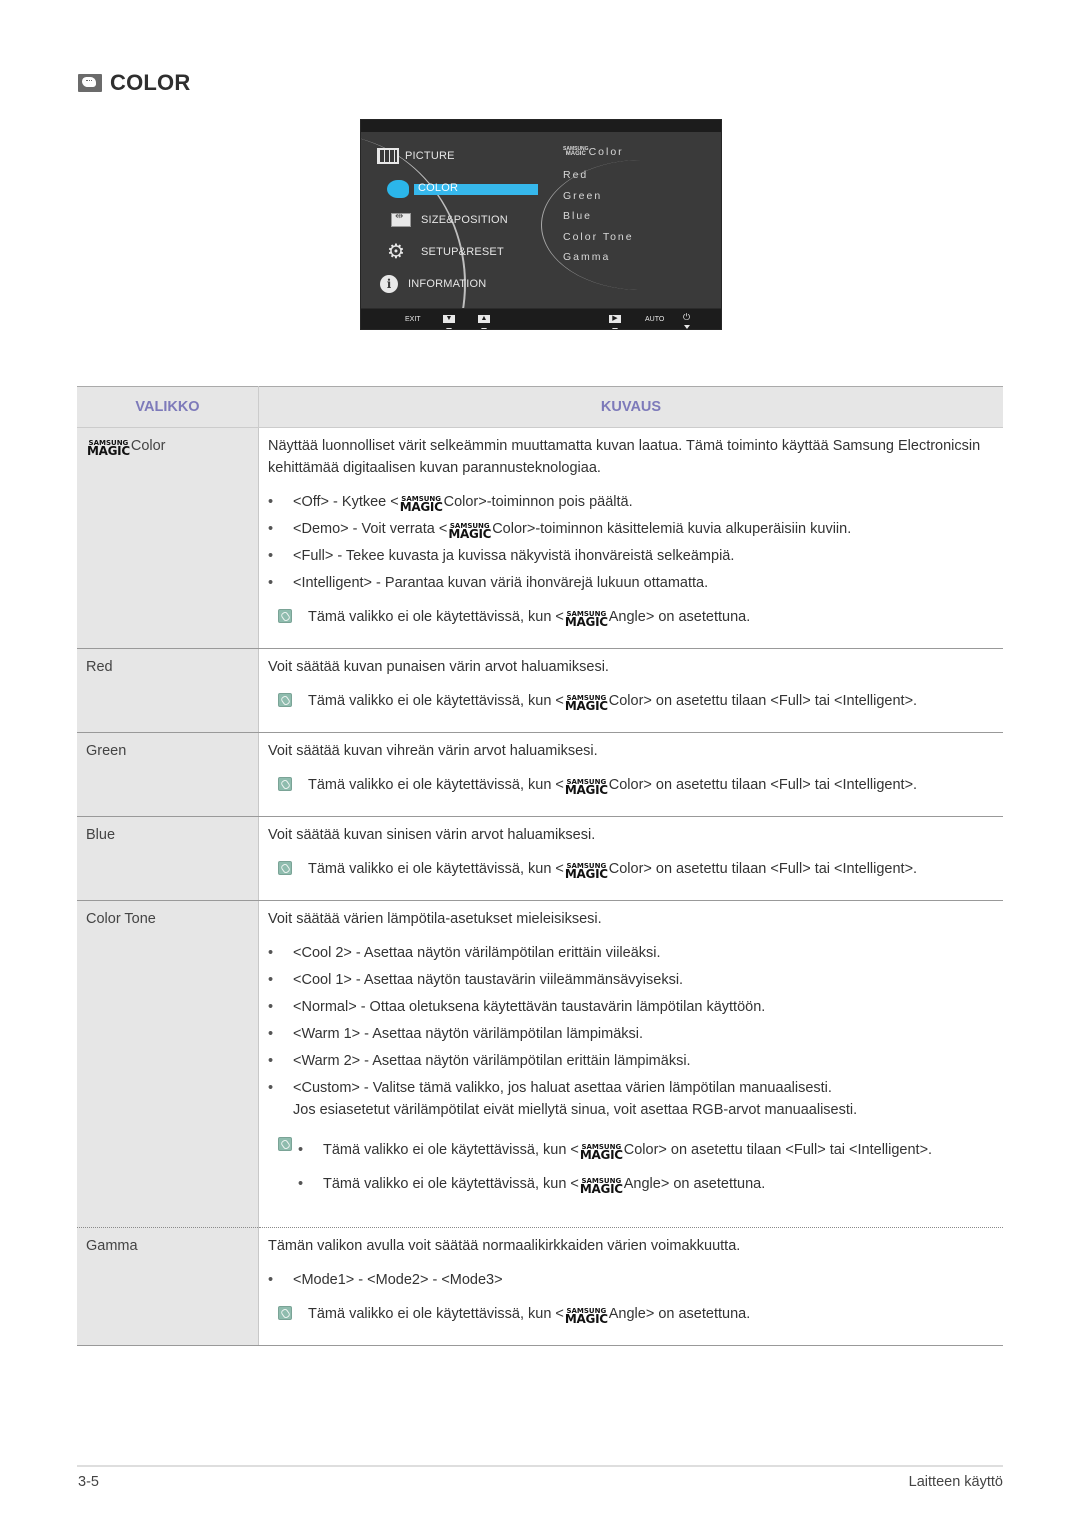  Describe the element at coordinates (90, 83) in the screenshot. I see `color-palette-icon` at that location.